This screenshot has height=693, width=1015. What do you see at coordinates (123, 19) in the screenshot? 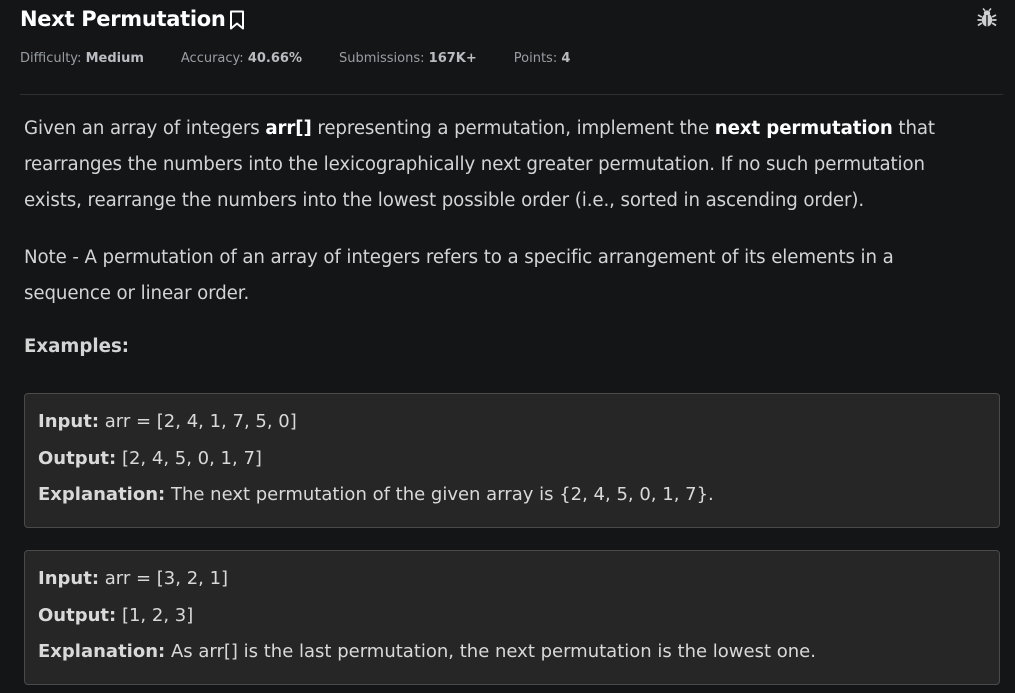
I see `problem-title: Next Permutation` at bounding box center [123, 19].